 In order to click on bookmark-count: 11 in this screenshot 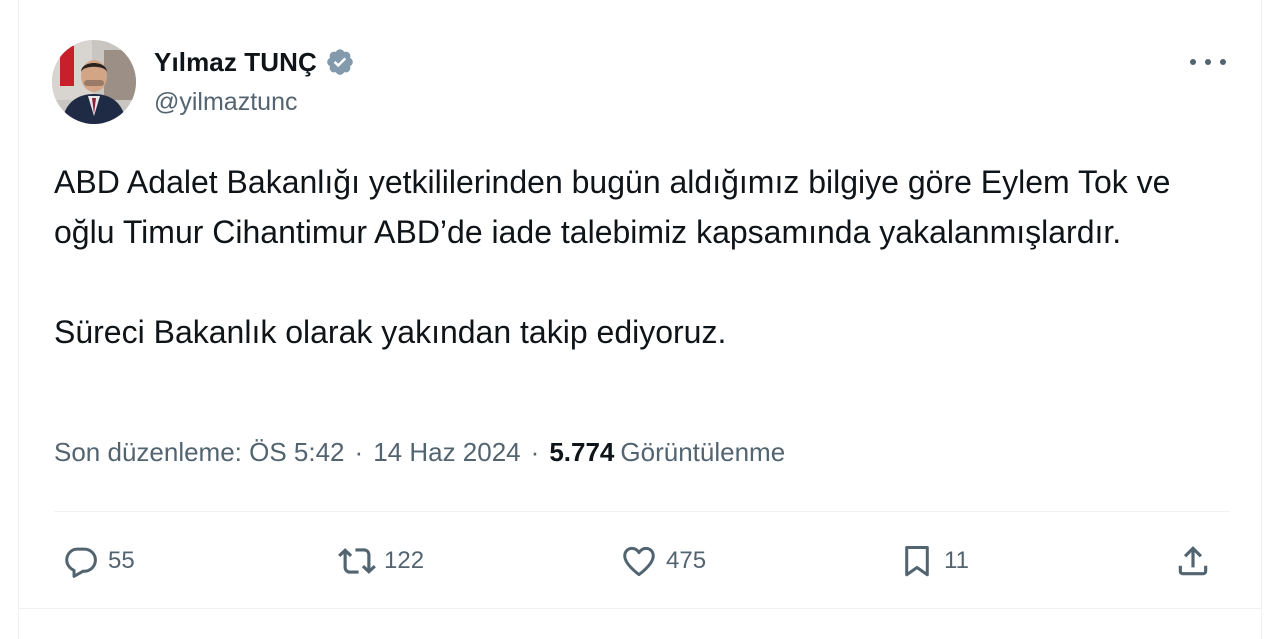, I will do `click(956, 560)`.